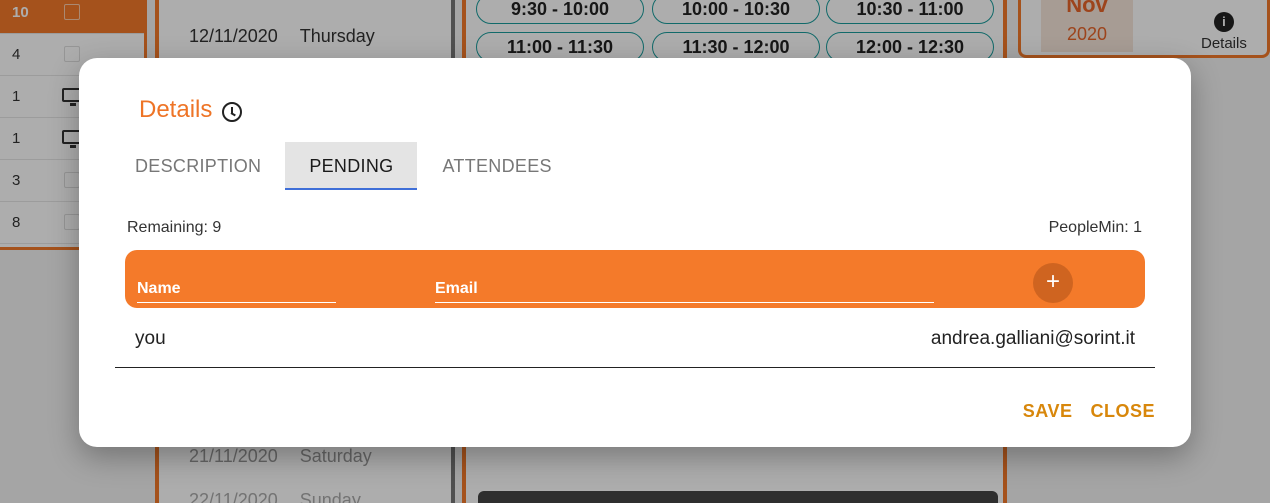 This screenshot has width=1270, height=503. I want to click on add-attendee-button: +, so click(1053, 283).